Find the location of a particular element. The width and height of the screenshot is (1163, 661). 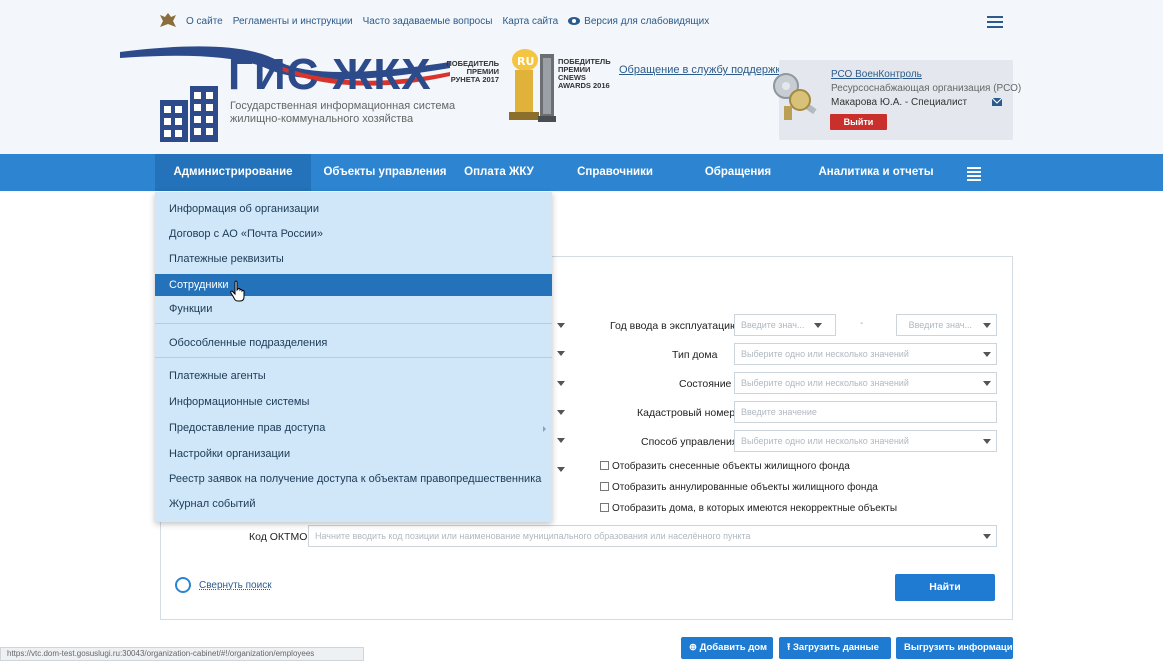

state-label: Состояние is located at coordinates (705, 384).